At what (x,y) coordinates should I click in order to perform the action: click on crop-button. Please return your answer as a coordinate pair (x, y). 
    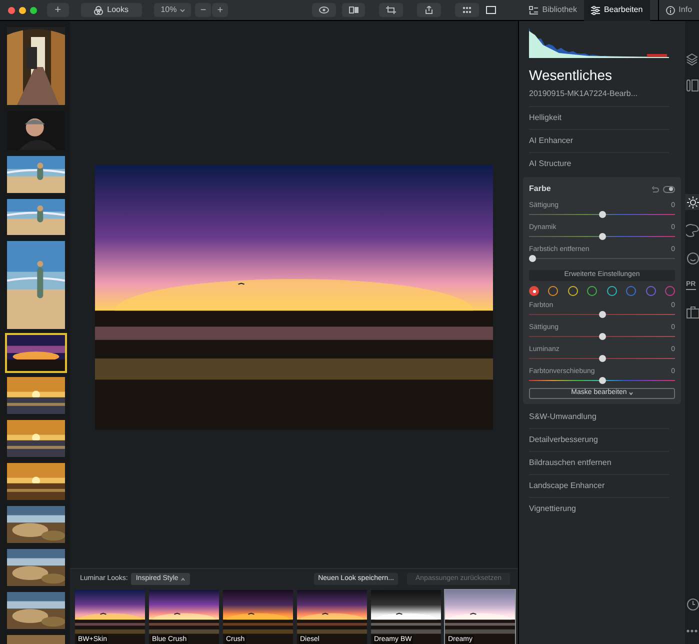
    Looking at the image, I should click on (391, 10).